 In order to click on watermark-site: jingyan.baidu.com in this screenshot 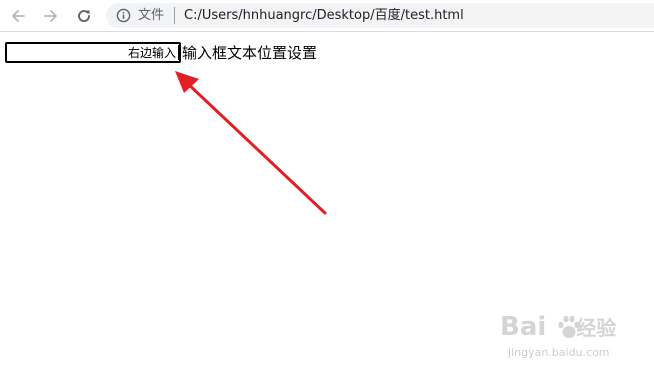, I will do `click(559, 352)`.